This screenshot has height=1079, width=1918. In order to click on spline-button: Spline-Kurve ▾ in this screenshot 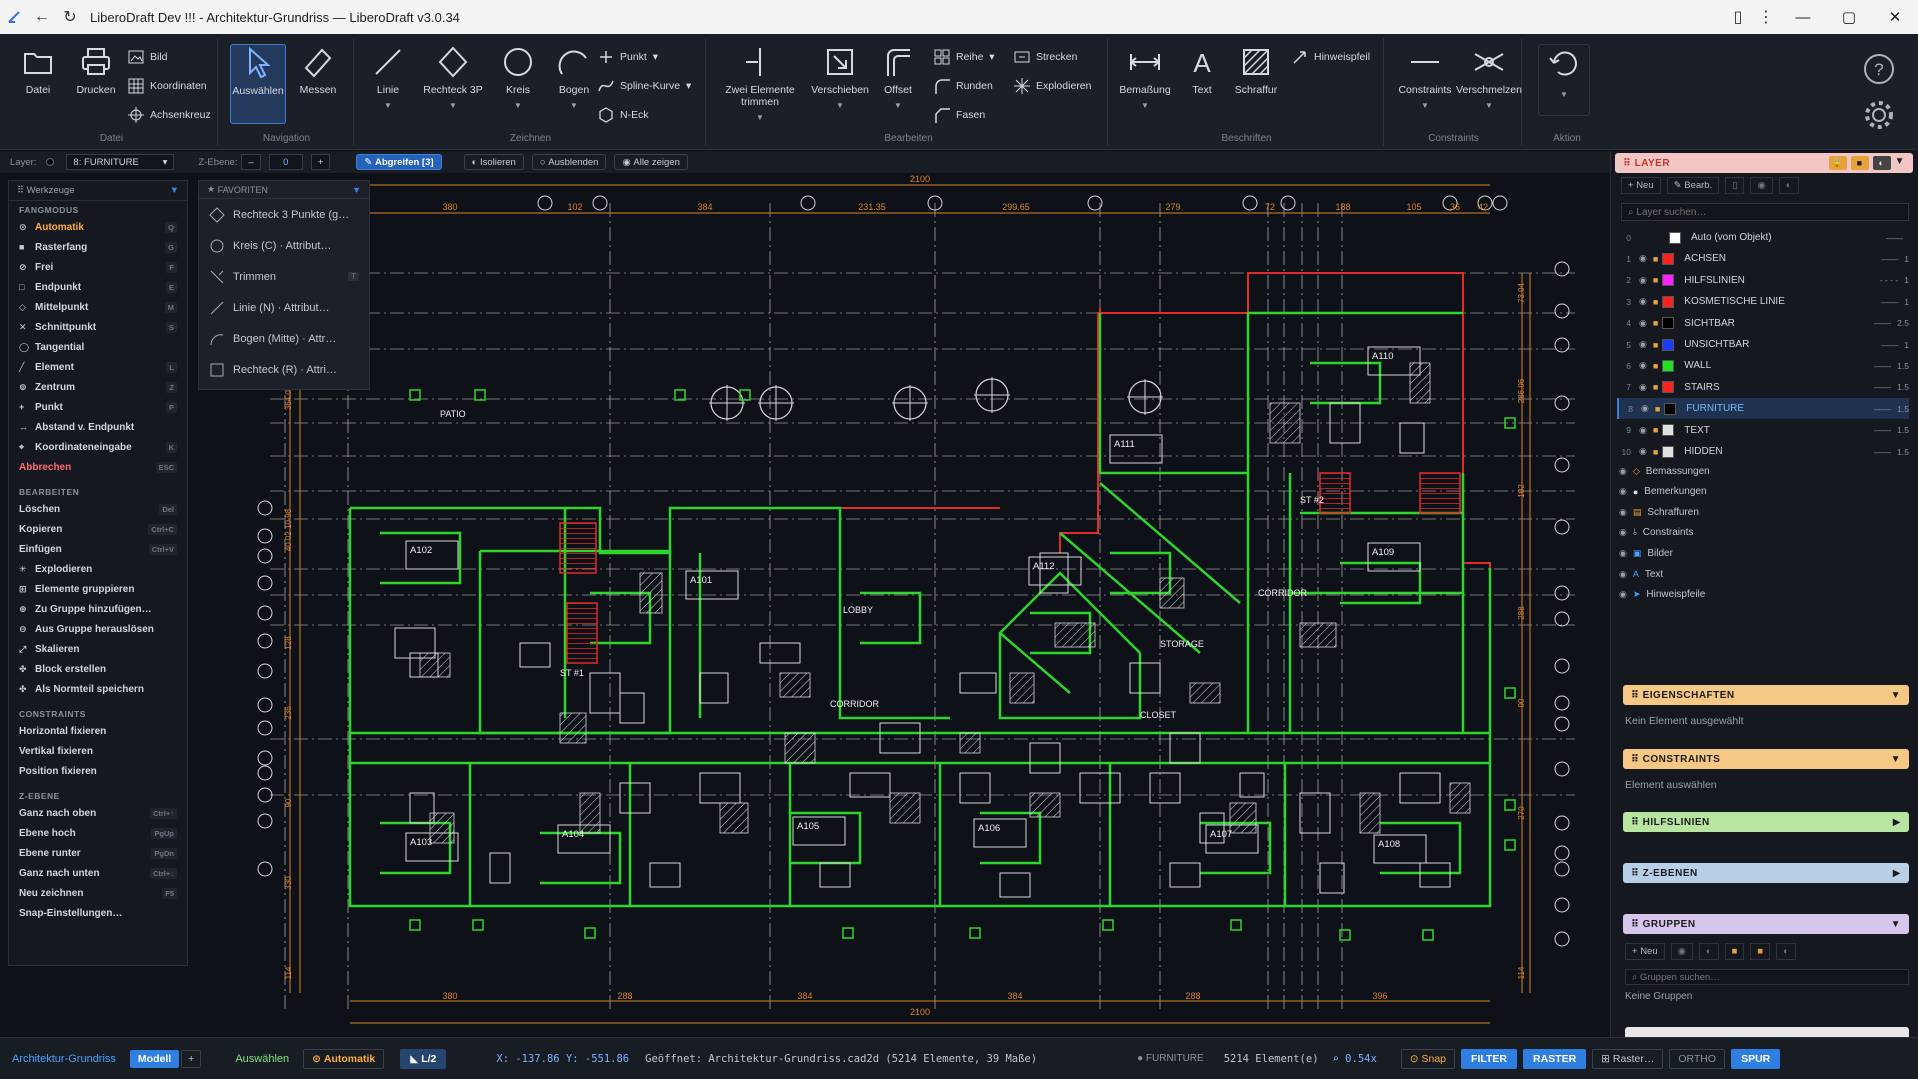, I will do `click(644, 86)`.